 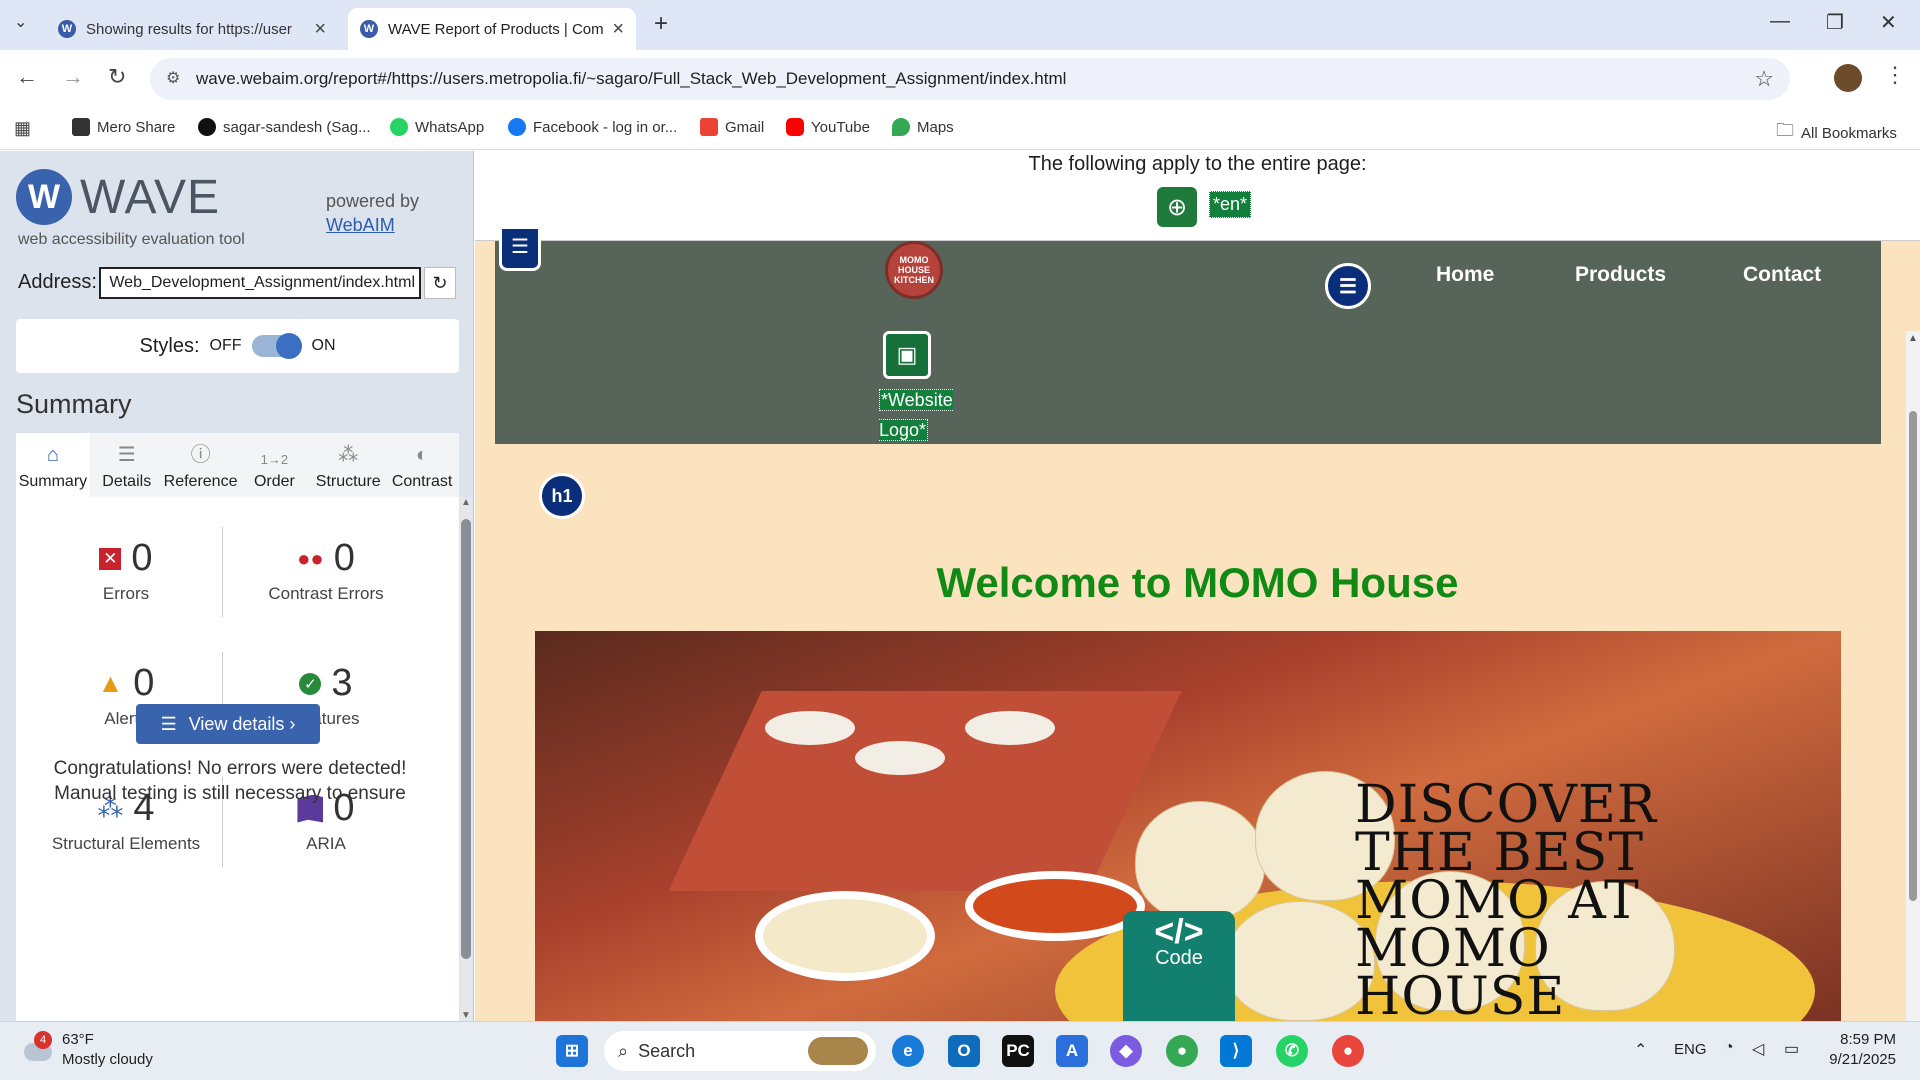 What do you see at coordinates (1848, 78) in the screenshot?
I see `profile-avatar` at bounding box center [1848, 78].